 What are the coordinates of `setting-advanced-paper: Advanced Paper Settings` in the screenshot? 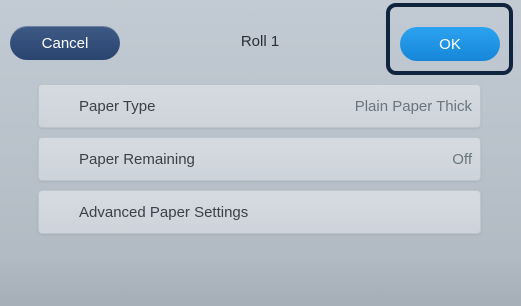 It's located at (259, 212).